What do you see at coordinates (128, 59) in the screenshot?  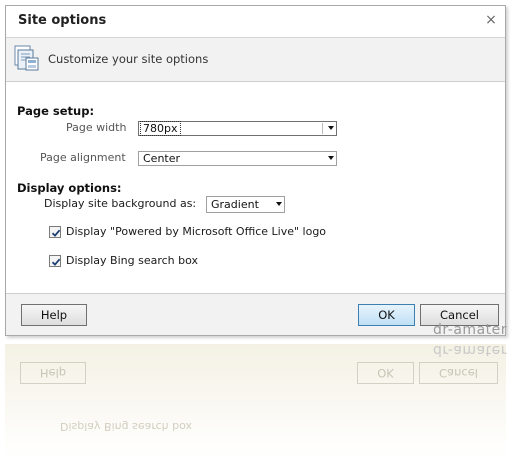 I see `banner-text: Customize your site options` at bounding box center [128, 59].